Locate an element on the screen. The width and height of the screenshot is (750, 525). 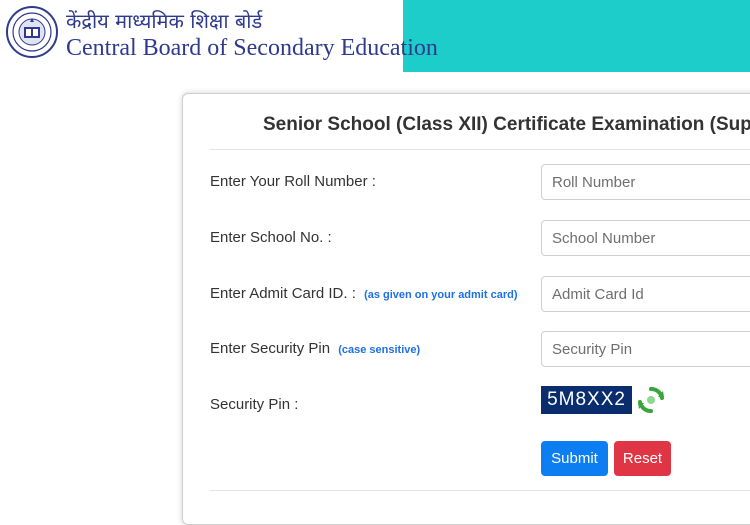
roll-number-label-text: Enter Your Roll Number : is located at coordinates (293, 181).